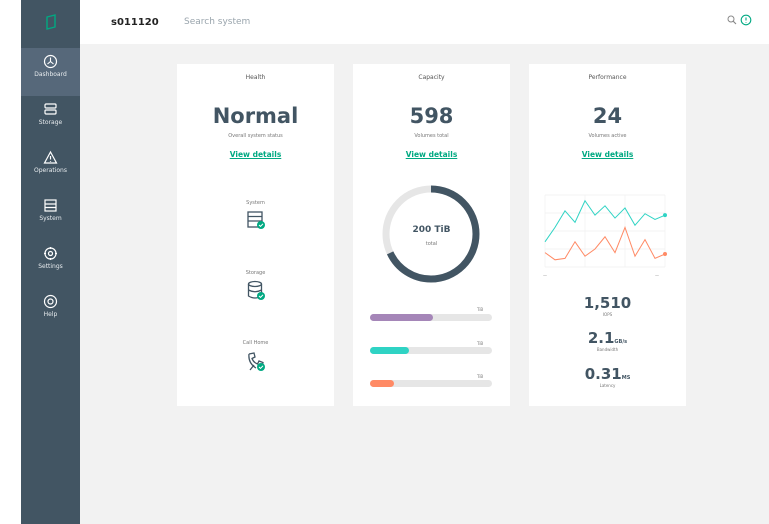  What do you see at coordinates (50, 61) in the screenshot?
I see `dashboard-icon` at bounding box center [50, 61].